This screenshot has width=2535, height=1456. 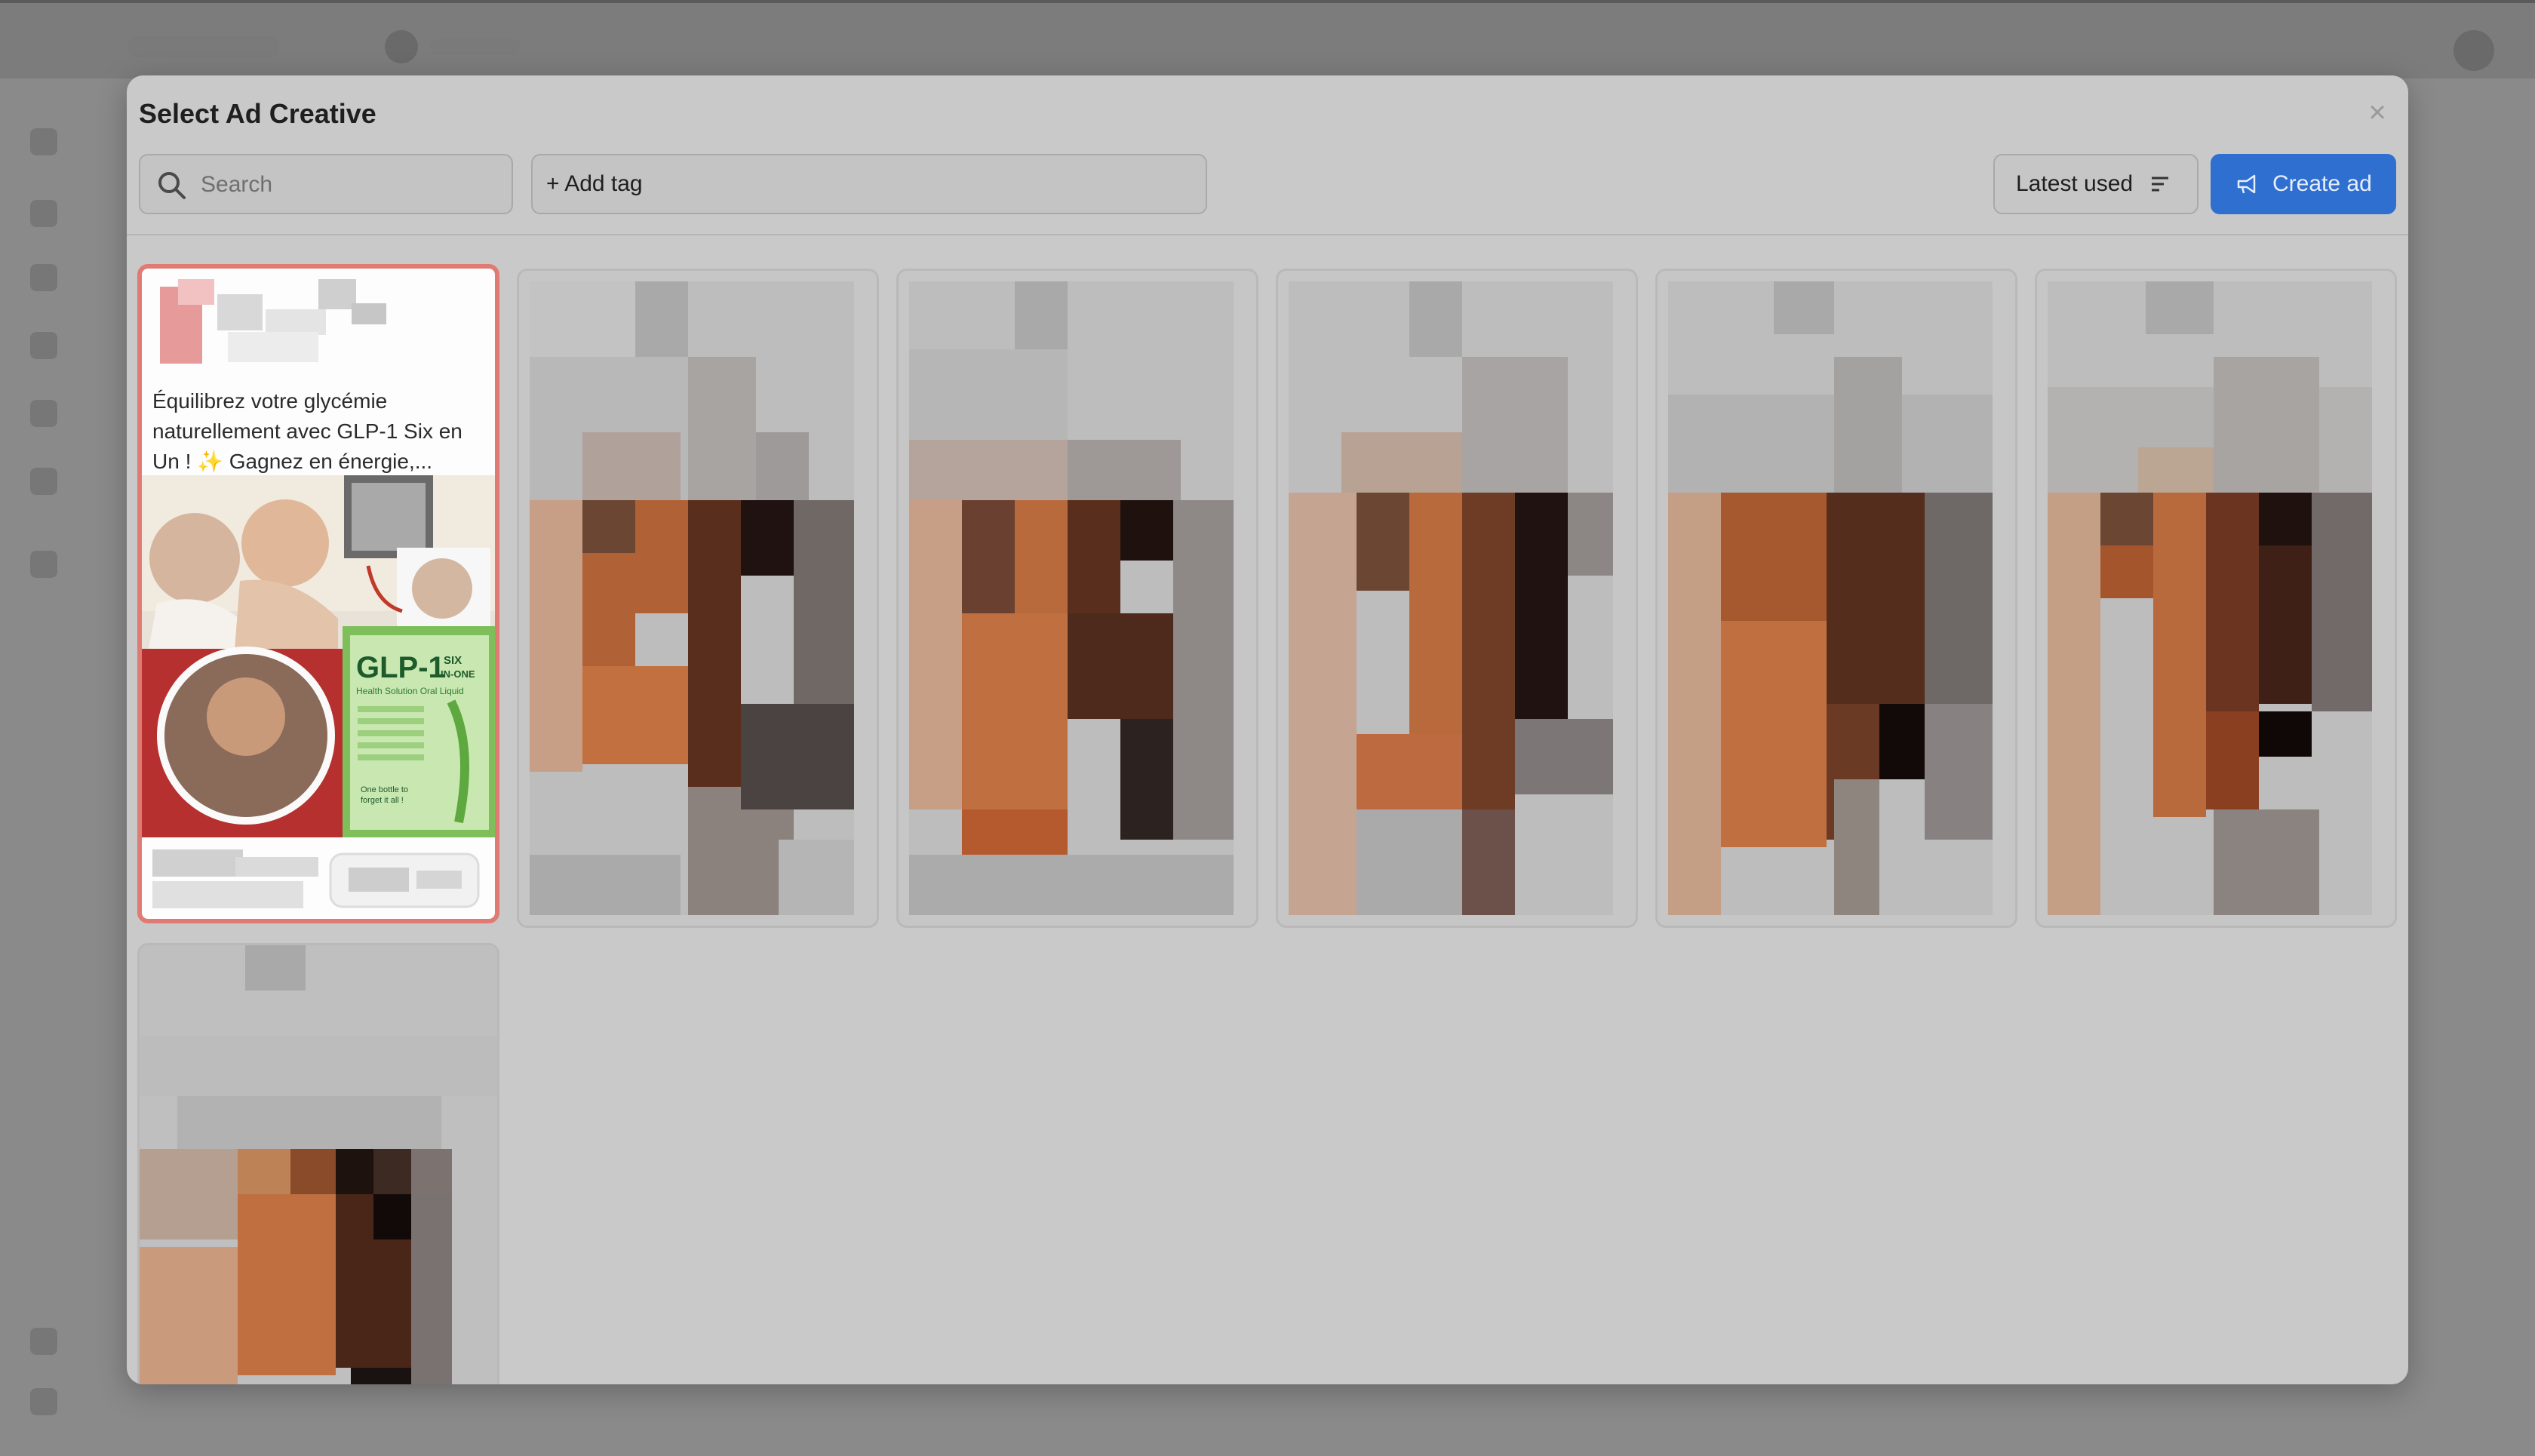 I want to click on background-breadcrumb, so click(x=203, y=46).